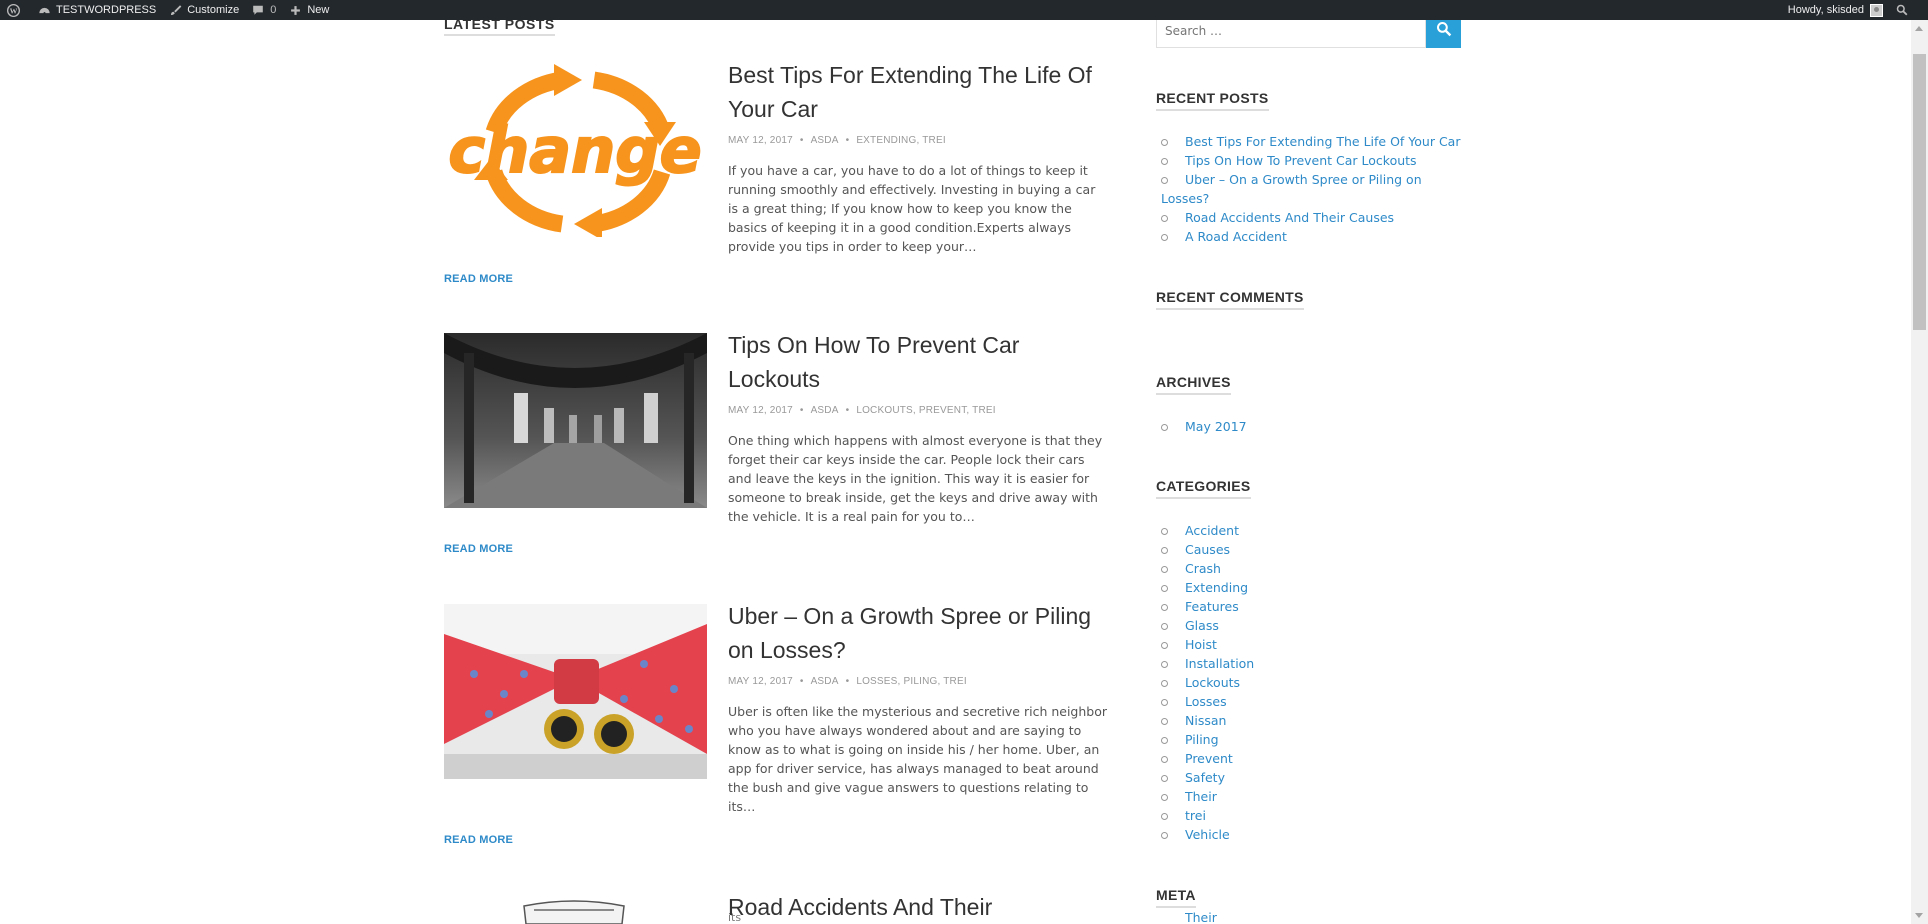  Describe the element at coordinates (1308, 530) in the screenshot. I see `category-link: Accident` at that location.